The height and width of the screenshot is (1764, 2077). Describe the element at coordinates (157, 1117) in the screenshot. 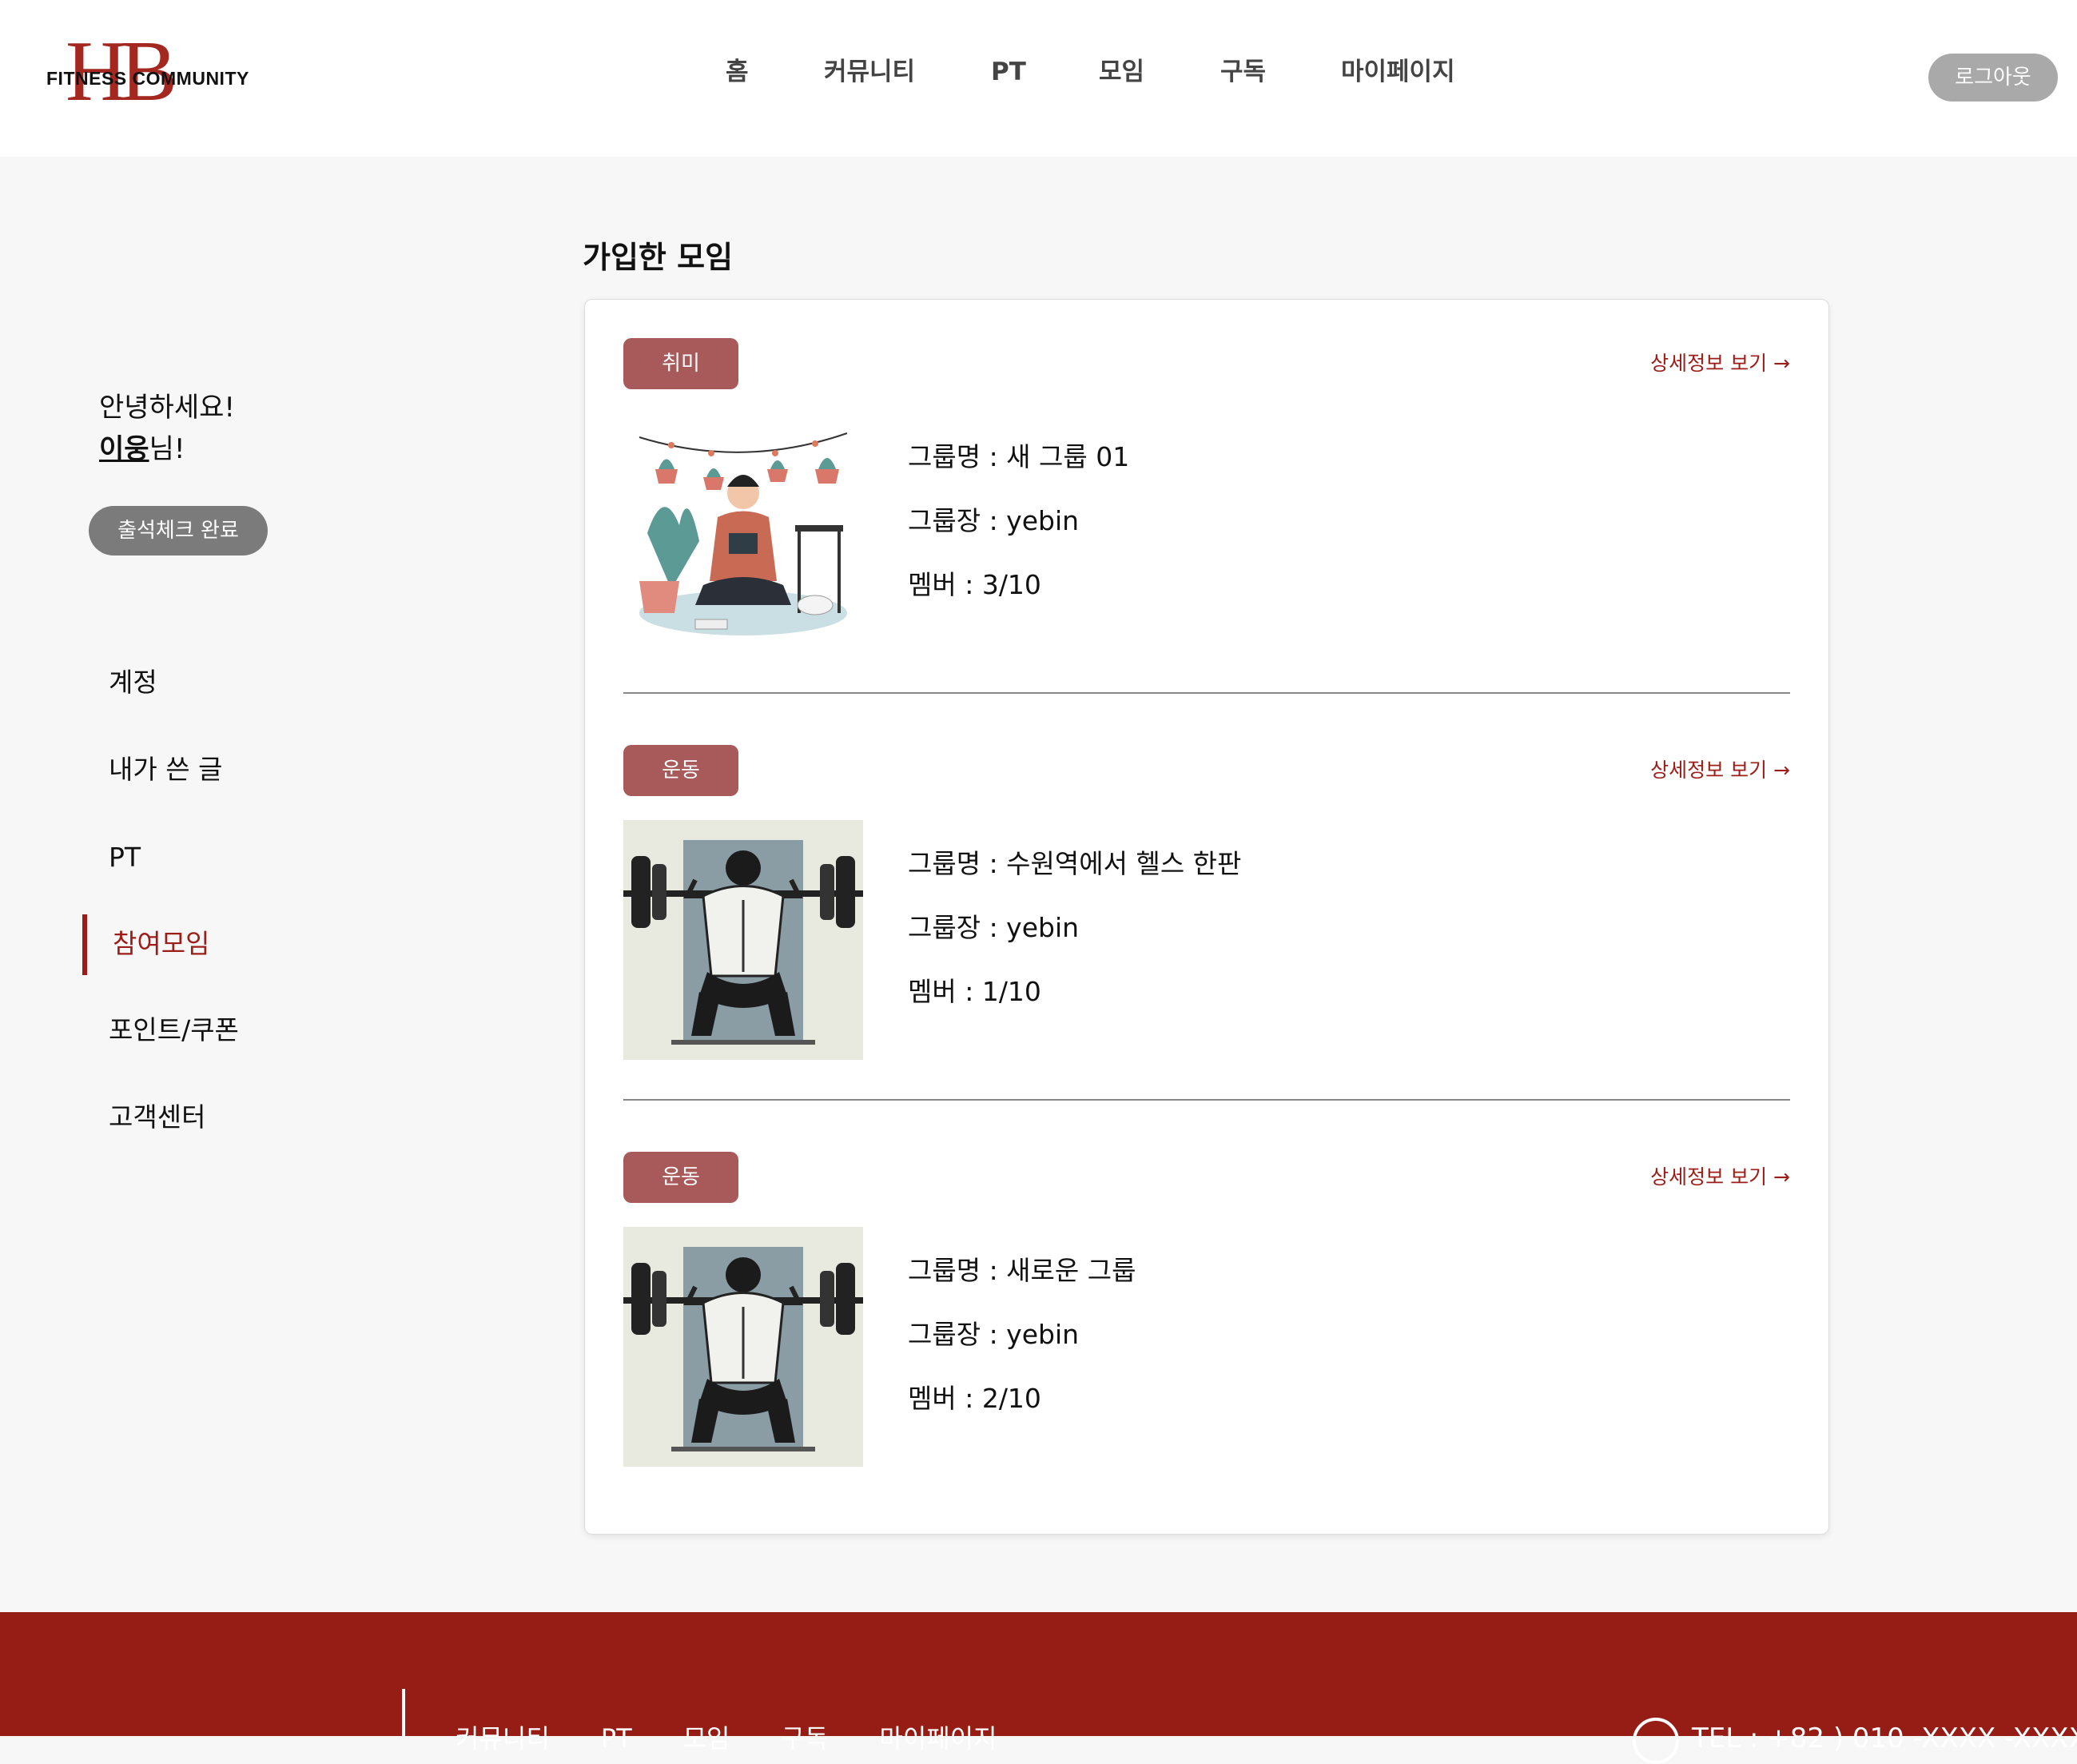

I see `sidebar-item-customer-center: 고객센터` at that location.